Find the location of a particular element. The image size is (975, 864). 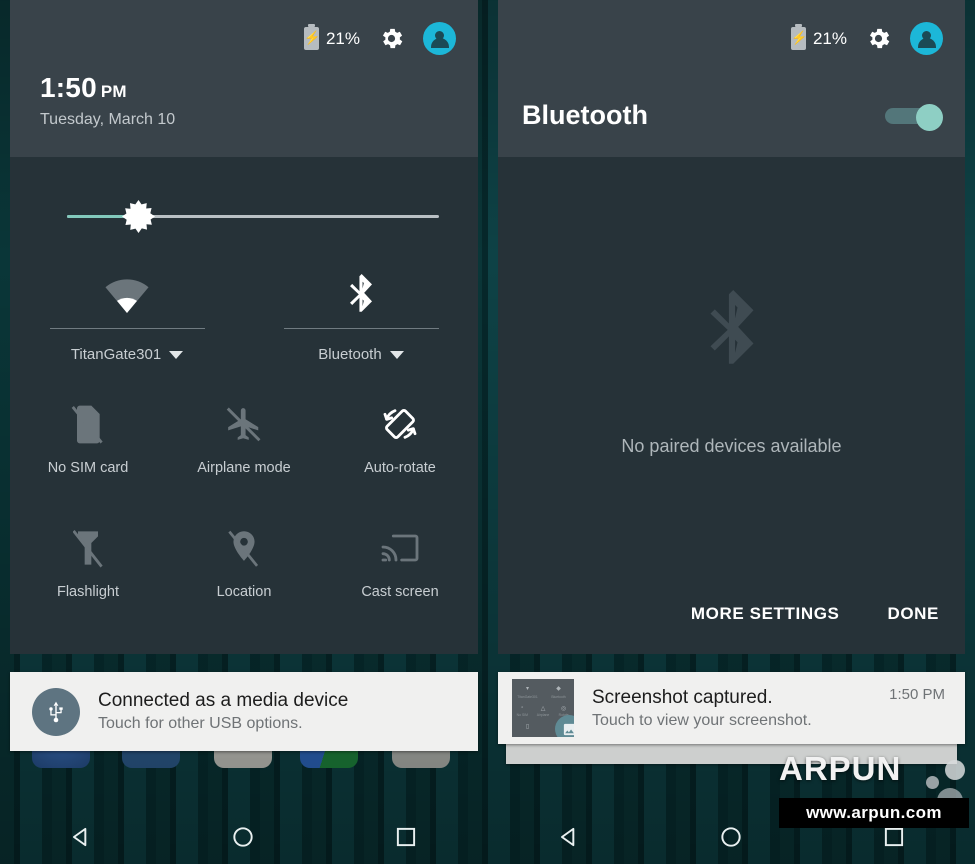

tile-wifi: TitanGate301 is located at coordinates (127, 315).